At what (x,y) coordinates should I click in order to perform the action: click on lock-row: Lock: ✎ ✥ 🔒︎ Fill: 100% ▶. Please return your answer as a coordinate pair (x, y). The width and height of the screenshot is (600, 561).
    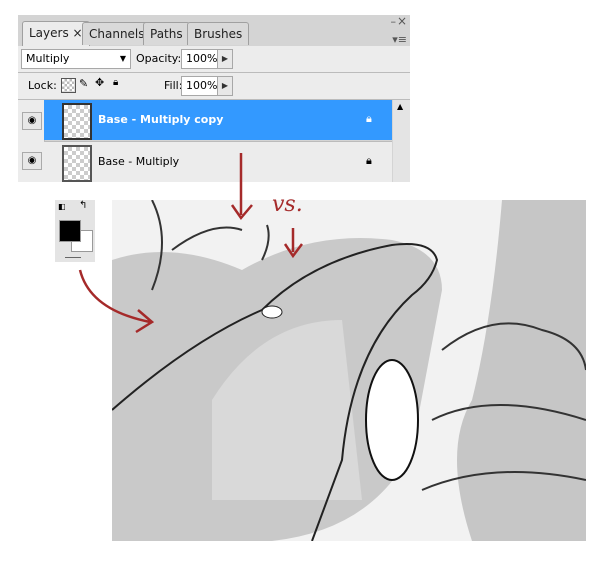
    Looking at the image, I should click on (214, 86).